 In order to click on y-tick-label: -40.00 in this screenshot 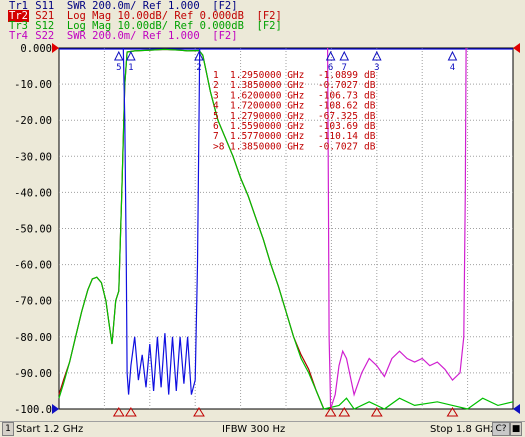, I will do `click(33, 193)`.